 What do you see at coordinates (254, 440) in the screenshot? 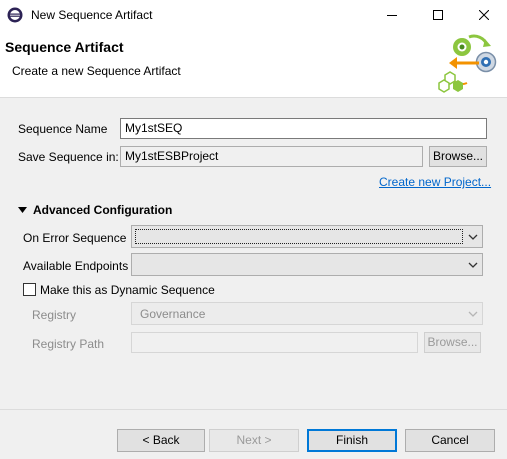
I see `next-button: Next >` at bounding box center [254, 440].